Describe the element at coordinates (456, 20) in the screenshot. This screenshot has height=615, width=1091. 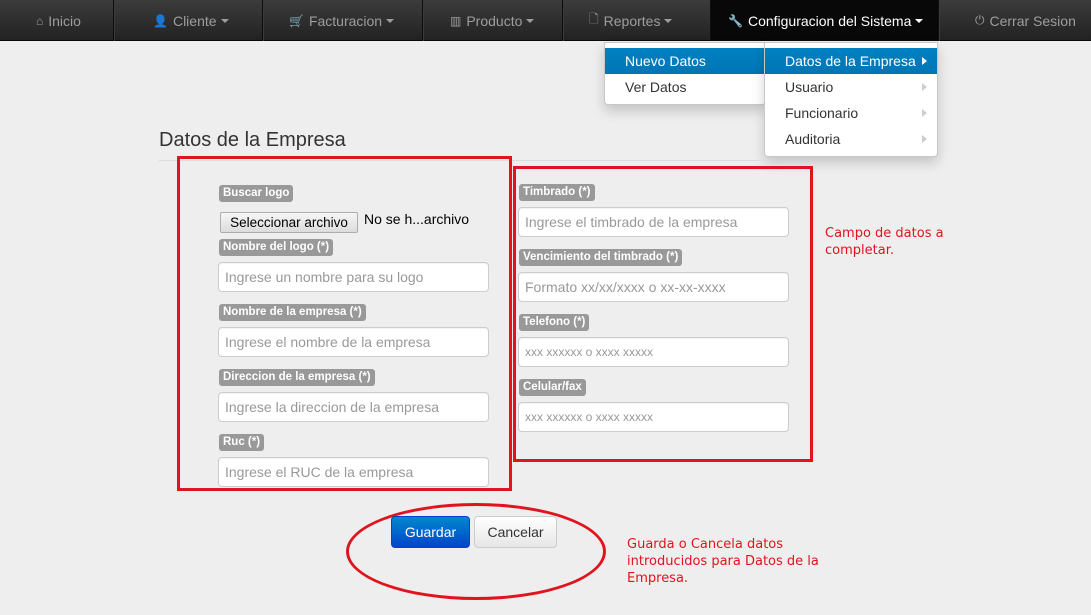
I see `barcode-icon: ▥` at that location.